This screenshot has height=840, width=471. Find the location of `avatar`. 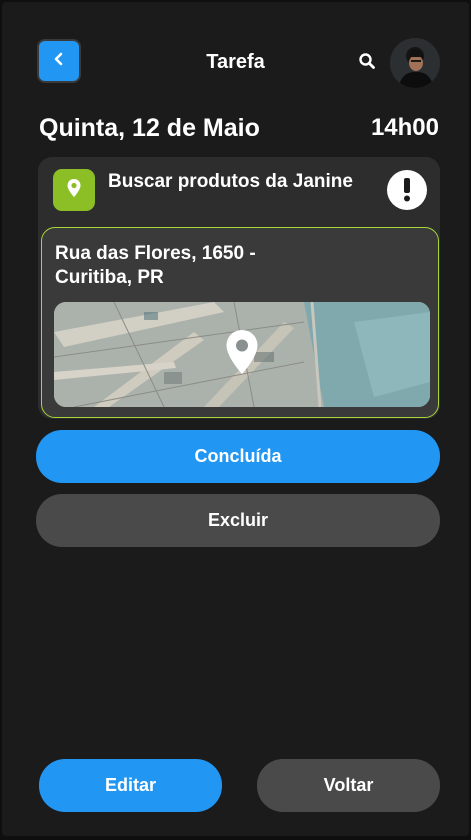

avatar is located at coordinates (415, 63).